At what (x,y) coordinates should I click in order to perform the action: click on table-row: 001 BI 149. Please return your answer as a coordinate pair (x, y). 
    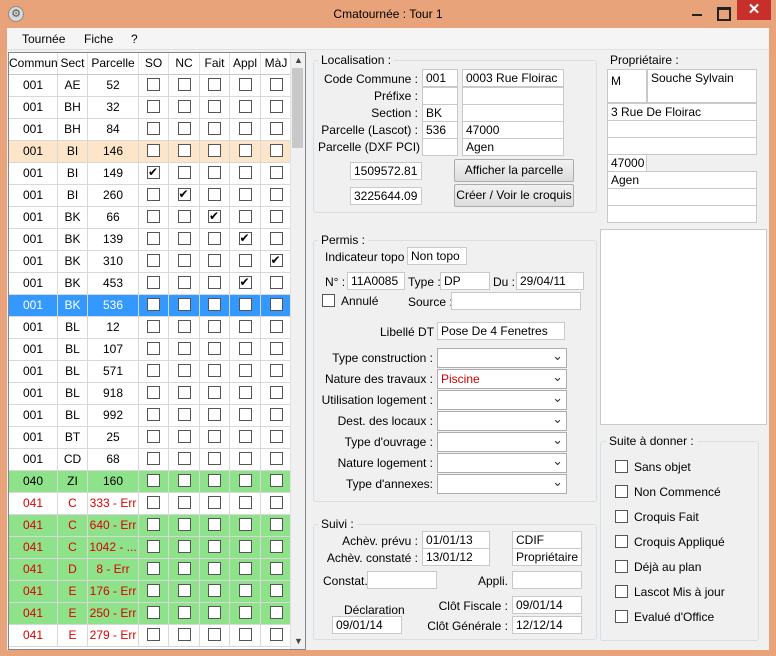
    Looking at the image, I should click on (150, 174).